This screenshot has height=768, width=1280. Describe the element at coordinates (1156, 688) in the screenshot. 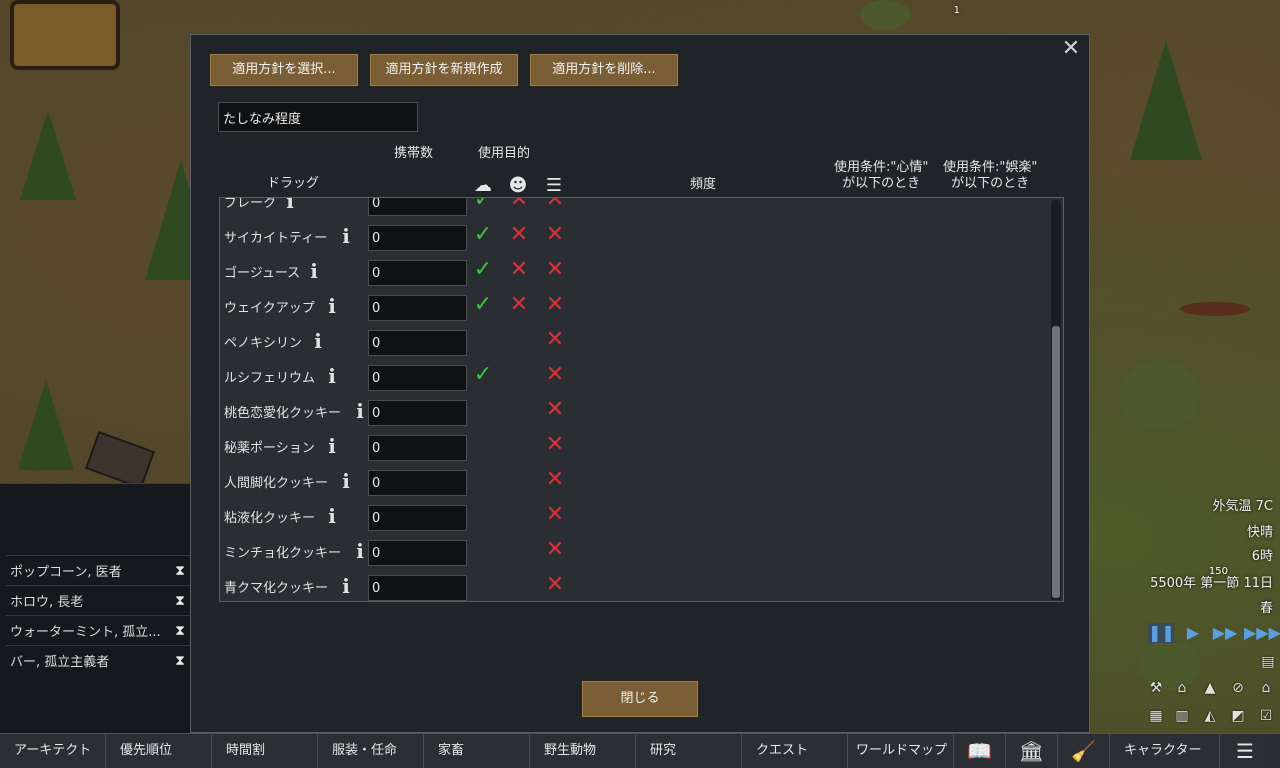

I see `zone-icon: ⚒` at that location.